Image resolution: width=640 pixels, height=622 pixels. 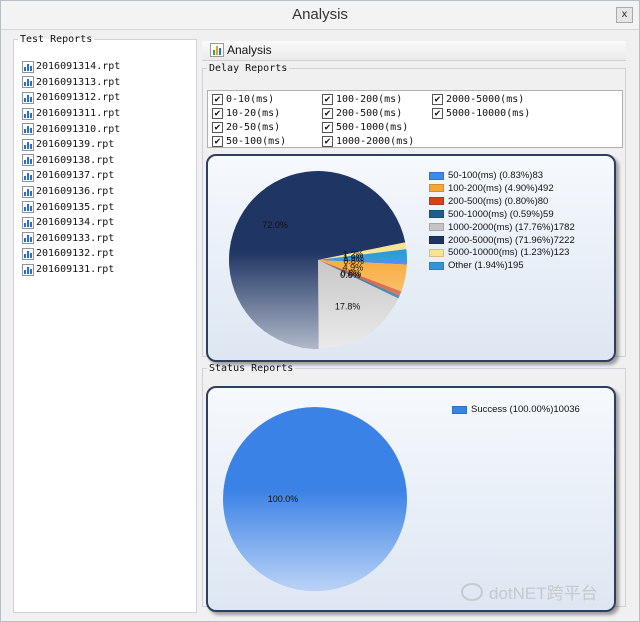 I want to click on report-file-item: 2016091314.rpt, so click(x=71, y=67).